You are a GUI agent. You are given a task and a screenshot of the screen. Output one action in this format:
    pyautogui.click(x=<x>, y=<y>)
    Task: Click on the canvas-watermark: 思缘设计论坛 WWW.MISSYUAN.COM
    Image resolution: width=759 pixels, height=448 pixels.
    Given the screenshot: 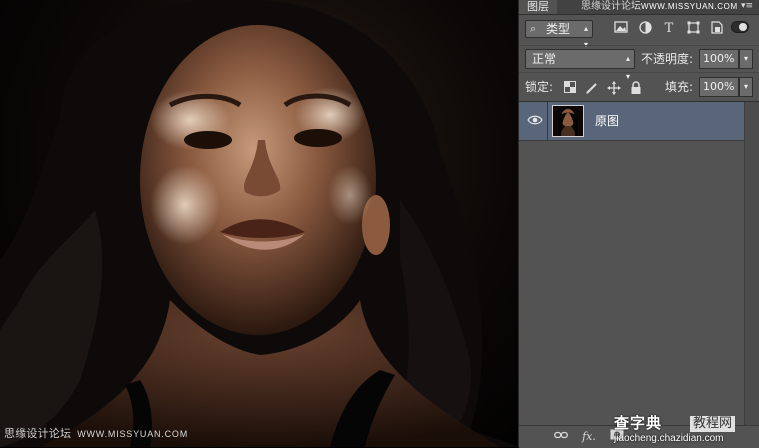 What is the action you would take?
    pyautogui.click(x=96, y=433)
    